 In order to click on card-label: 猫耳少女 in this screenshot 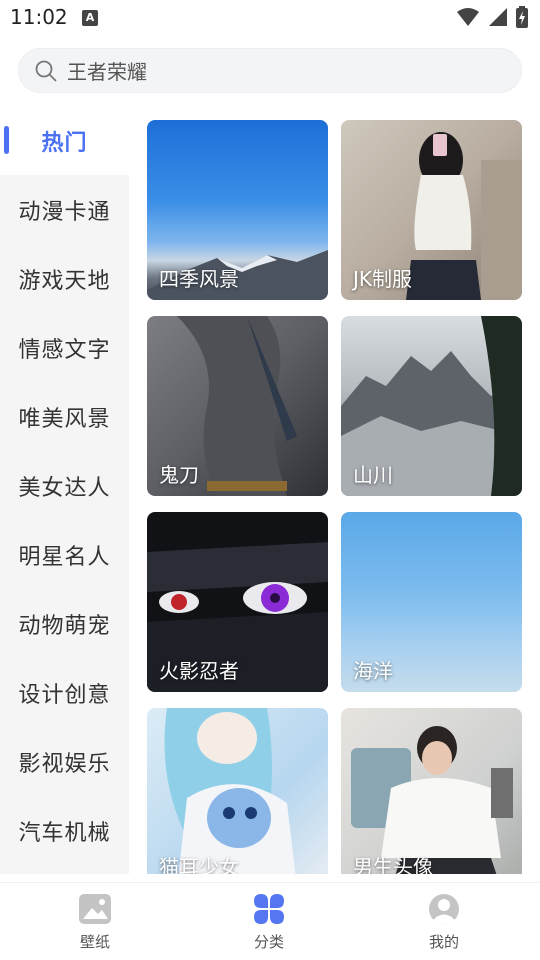, I will do `click(199, 864)`.